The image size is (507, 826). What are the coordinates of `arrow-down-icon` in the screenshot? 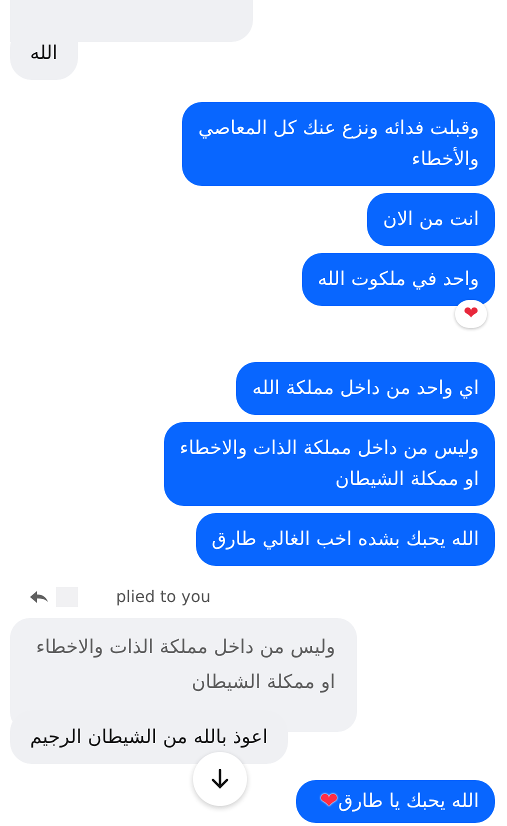 It's located at (220, 779).